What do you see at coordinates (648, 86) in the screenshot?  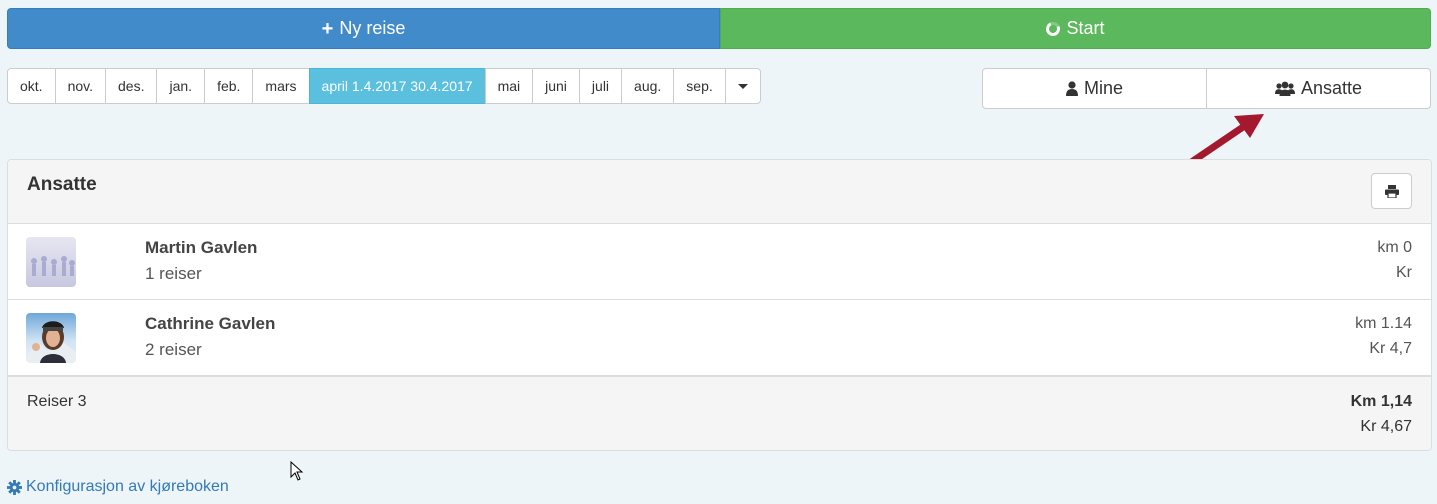 I see `month-aug: aug.` at bounding box center [648, 86].